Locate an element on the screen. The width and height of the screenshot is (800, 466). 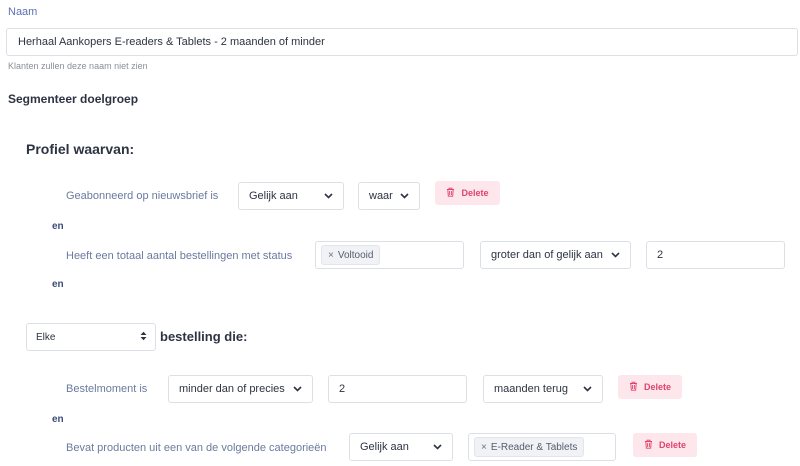
unit-select-value: maanden terug is located at coordinates (531, 389).